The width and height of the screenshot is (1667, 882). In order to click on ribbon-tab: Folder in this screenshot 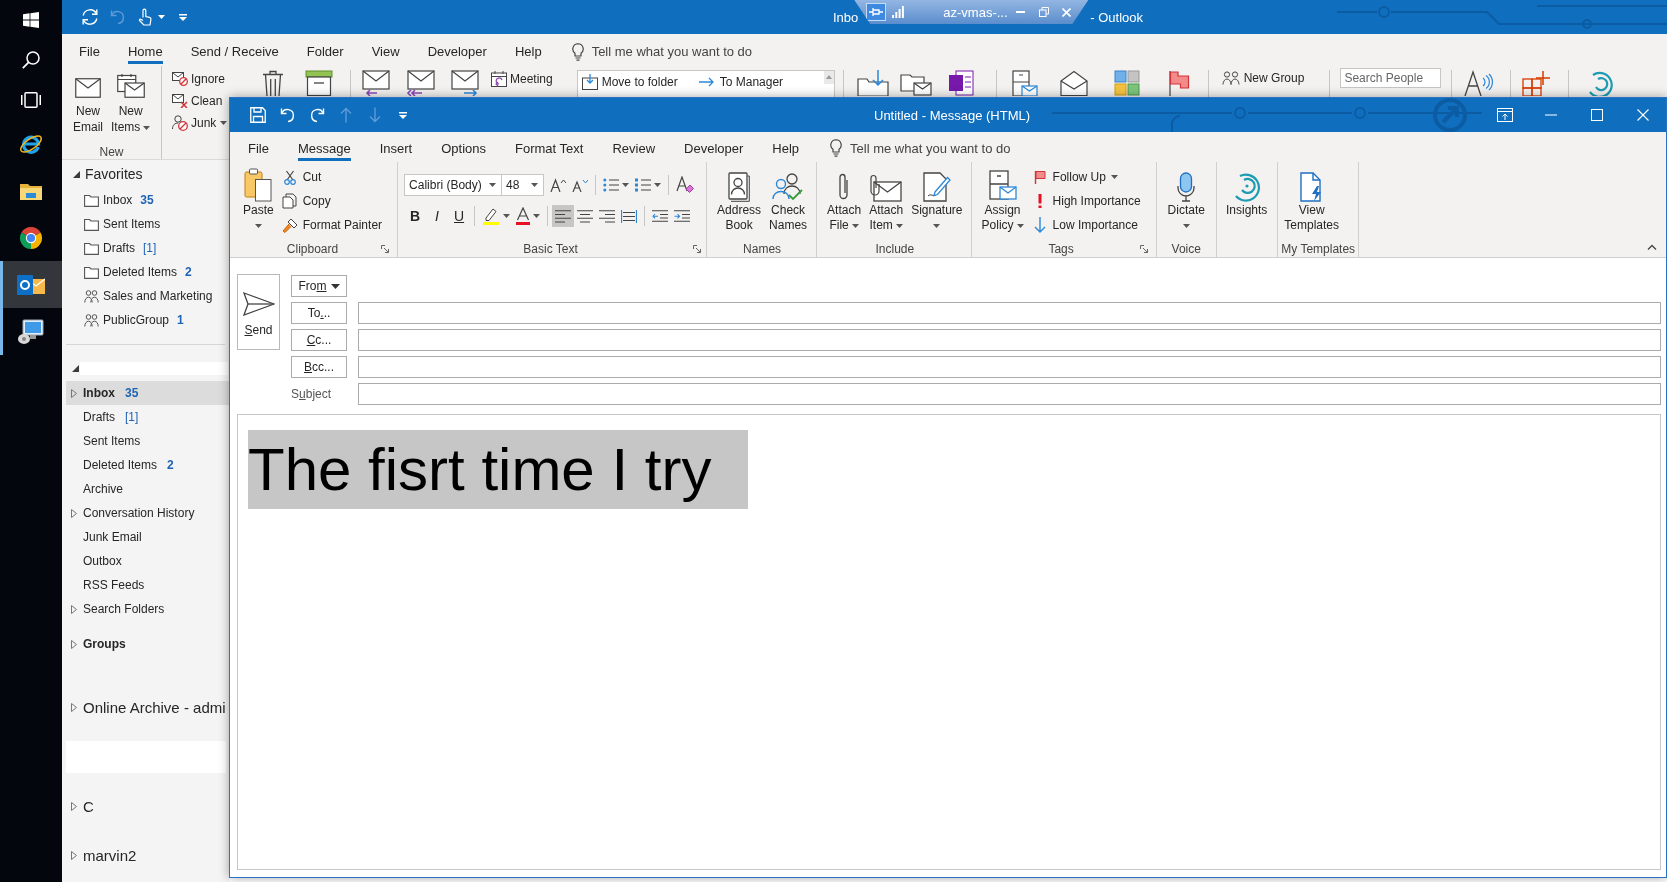, I will do `click(325, 51)`.